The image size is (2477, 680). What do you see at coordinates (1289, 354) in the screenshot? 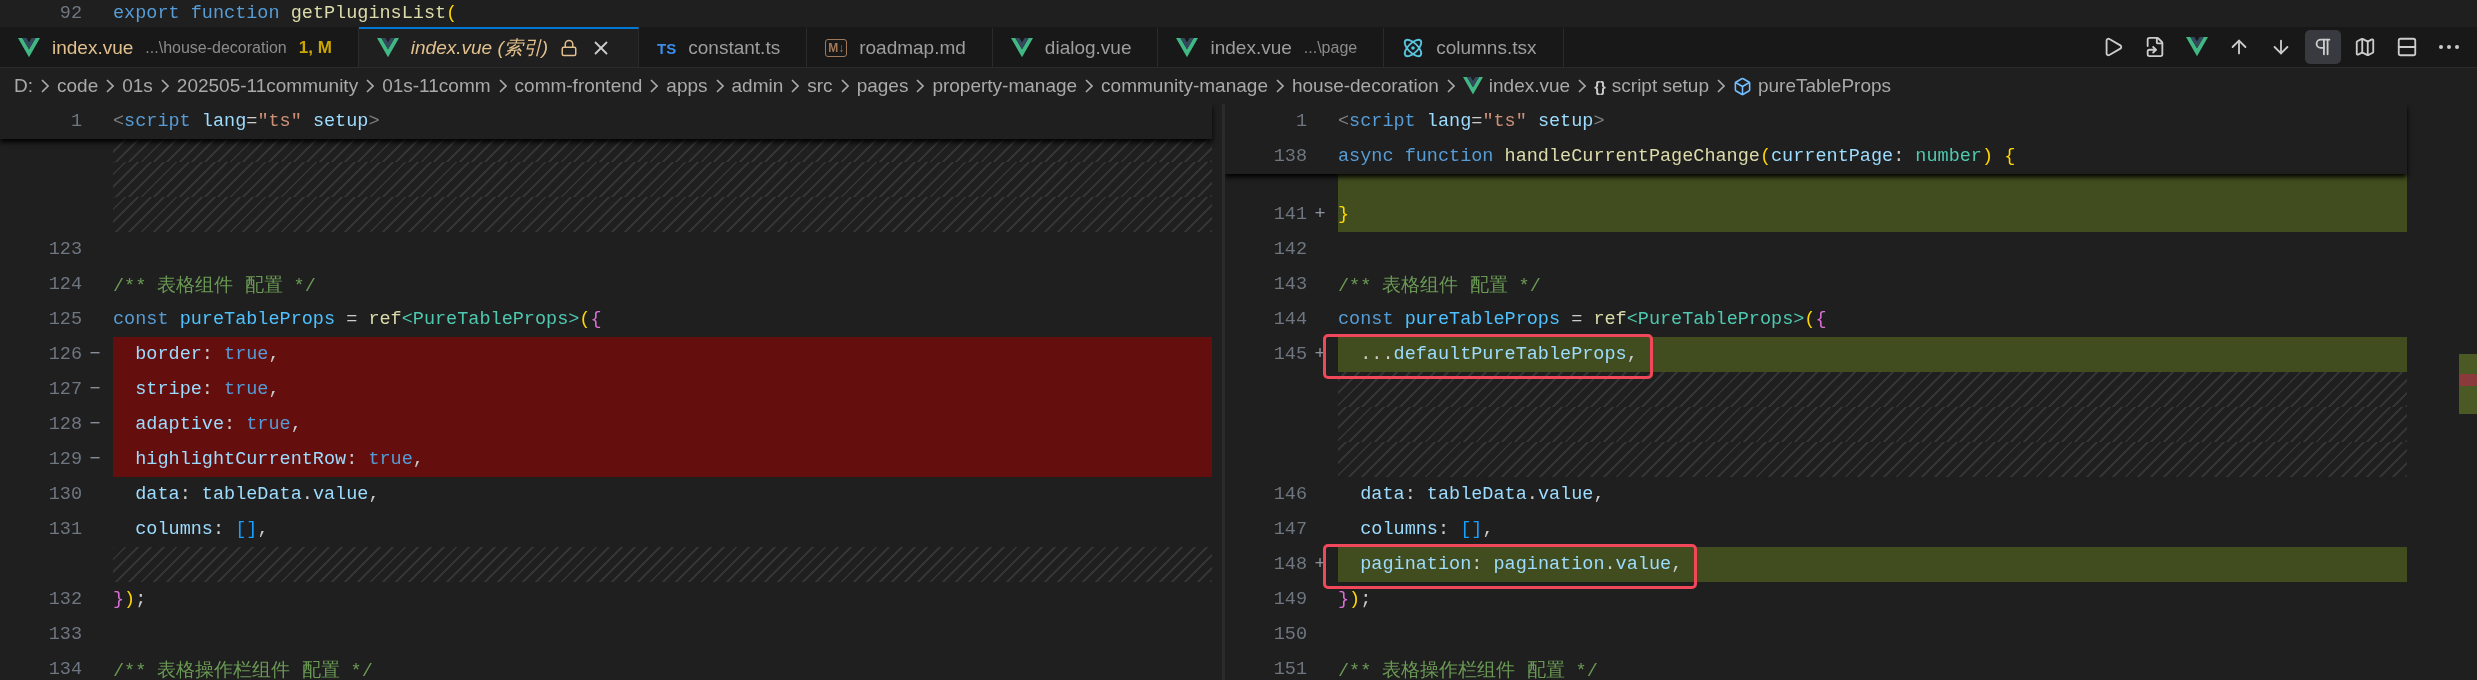
I see `line-number: 145` at bounding box center [1289, 354].